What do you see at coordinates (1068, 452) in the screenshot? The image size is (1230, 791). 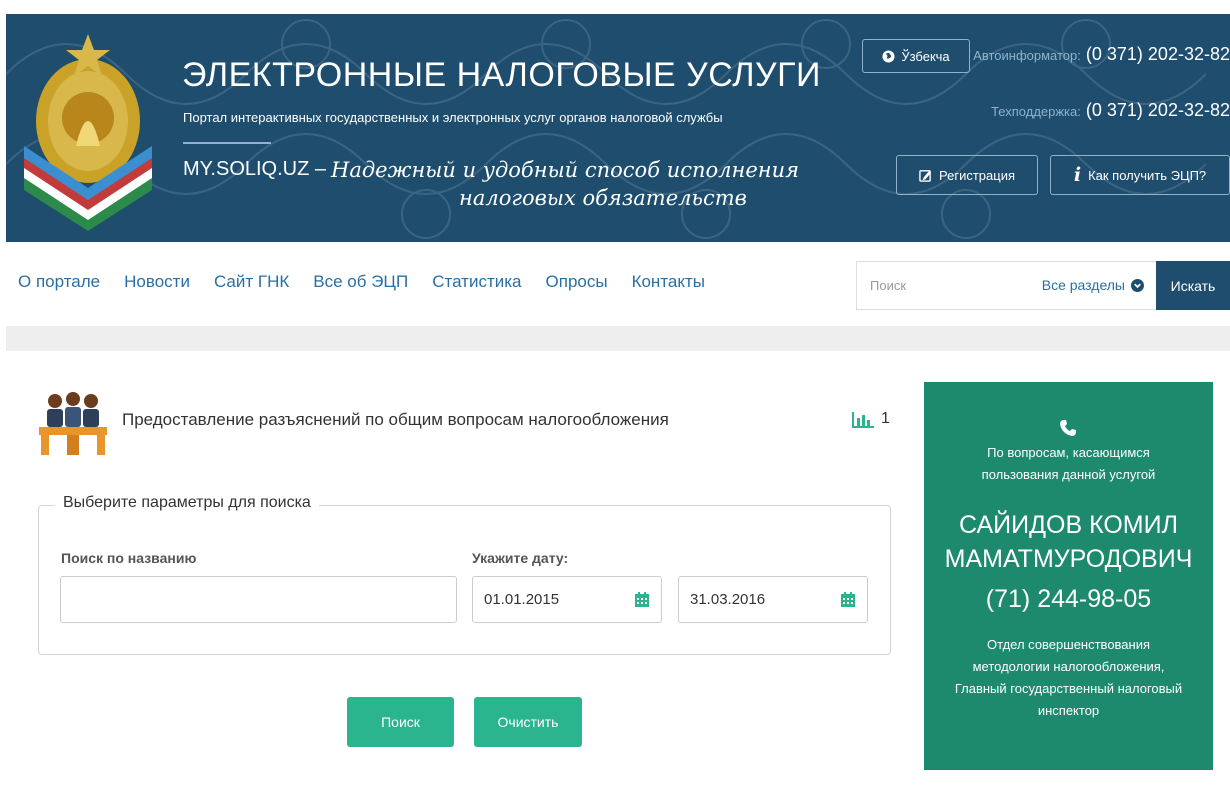 I see `contact-question-line-1: По вопросам, касающимся` at bounding box center [1068, 452].